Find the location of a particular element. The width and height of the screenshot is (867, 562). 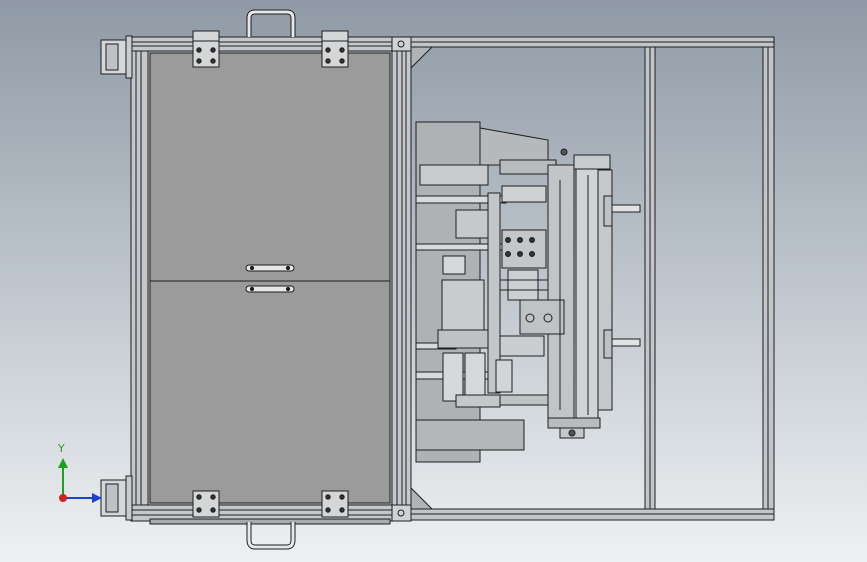

triad-y-label: Y is located at coordinates (61, 448).